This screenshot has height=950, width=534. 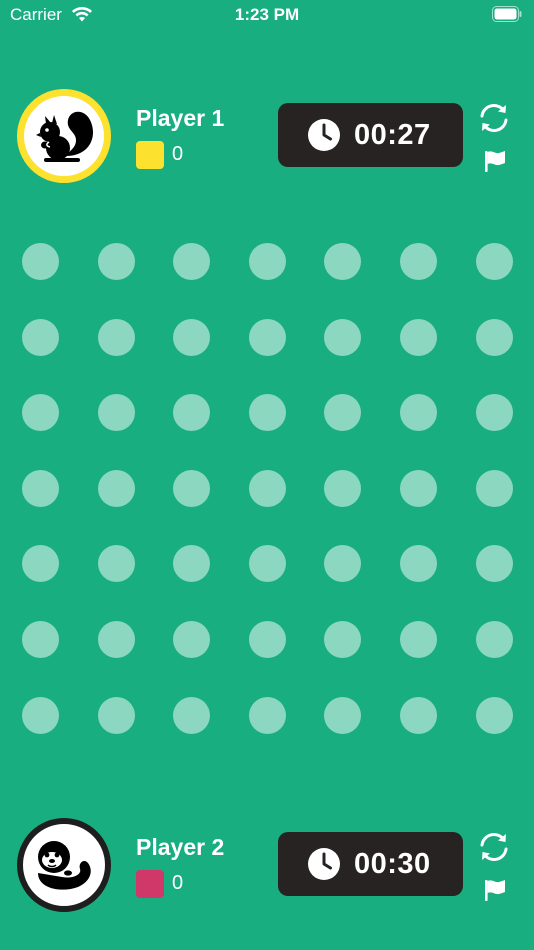 What do you see at coordinates (180, 118) in the screenshot?
I see `player-1-name: Player 1` at bounding box center [180, 118].